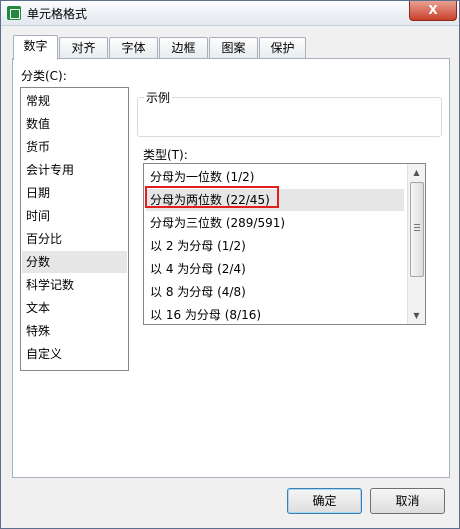 This screenshot has width=460, height=529. What do you see at coordinates (14, 13) in the screenshot?
I see `app-icon` at bounding box center [14, 13].